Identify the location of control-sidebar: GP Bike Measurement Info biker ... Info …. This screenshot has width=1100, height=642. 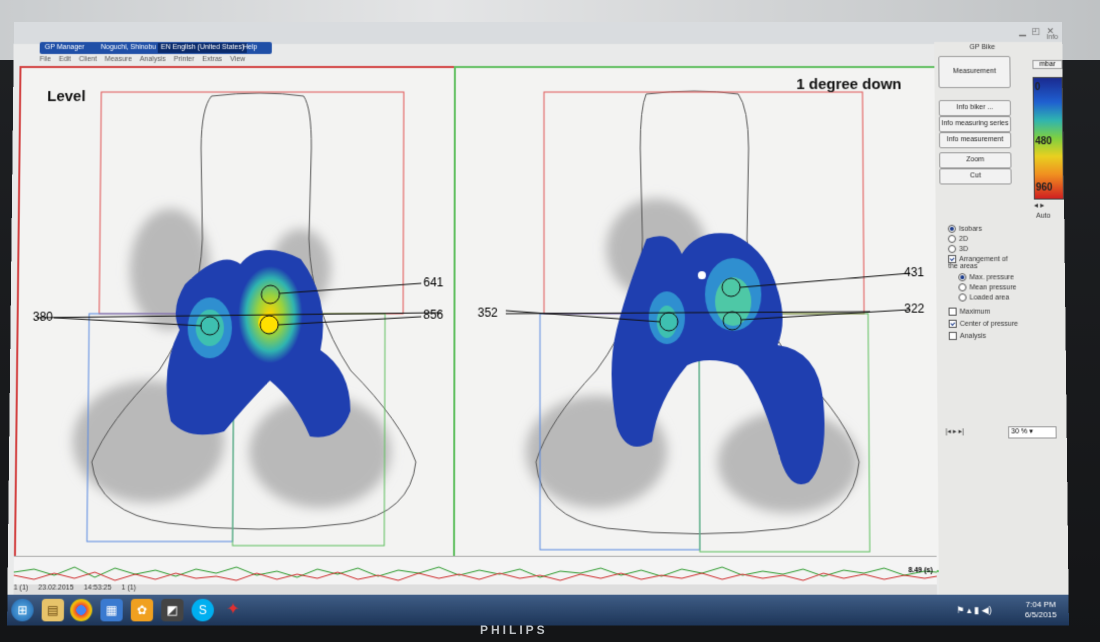
(1001, 325).